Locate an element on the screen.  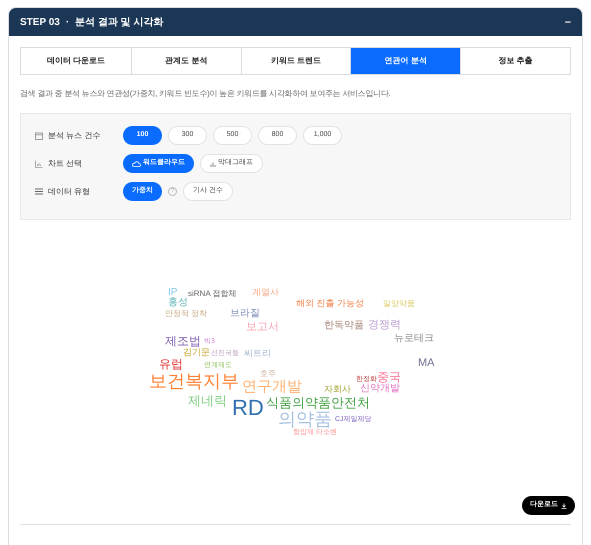
panel-title: 분석 결과 및 시각화 is located at coordinates (119, 23).